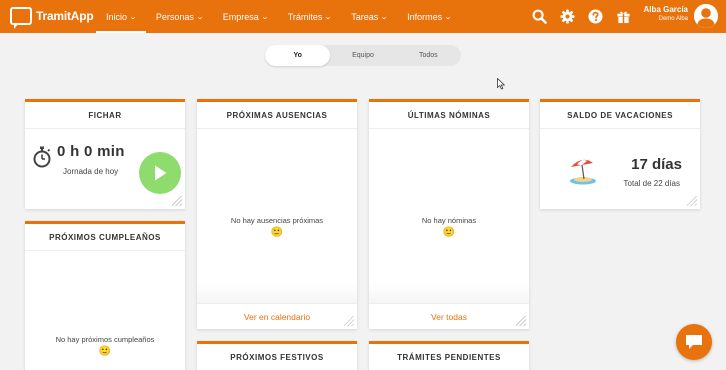 Image resolution: width=726 pixels, height=370 pixels. Describe the element at coordinates (620, 115) in the screenshot. I see `card-title: SALDO DE VACACIONES` at that location.